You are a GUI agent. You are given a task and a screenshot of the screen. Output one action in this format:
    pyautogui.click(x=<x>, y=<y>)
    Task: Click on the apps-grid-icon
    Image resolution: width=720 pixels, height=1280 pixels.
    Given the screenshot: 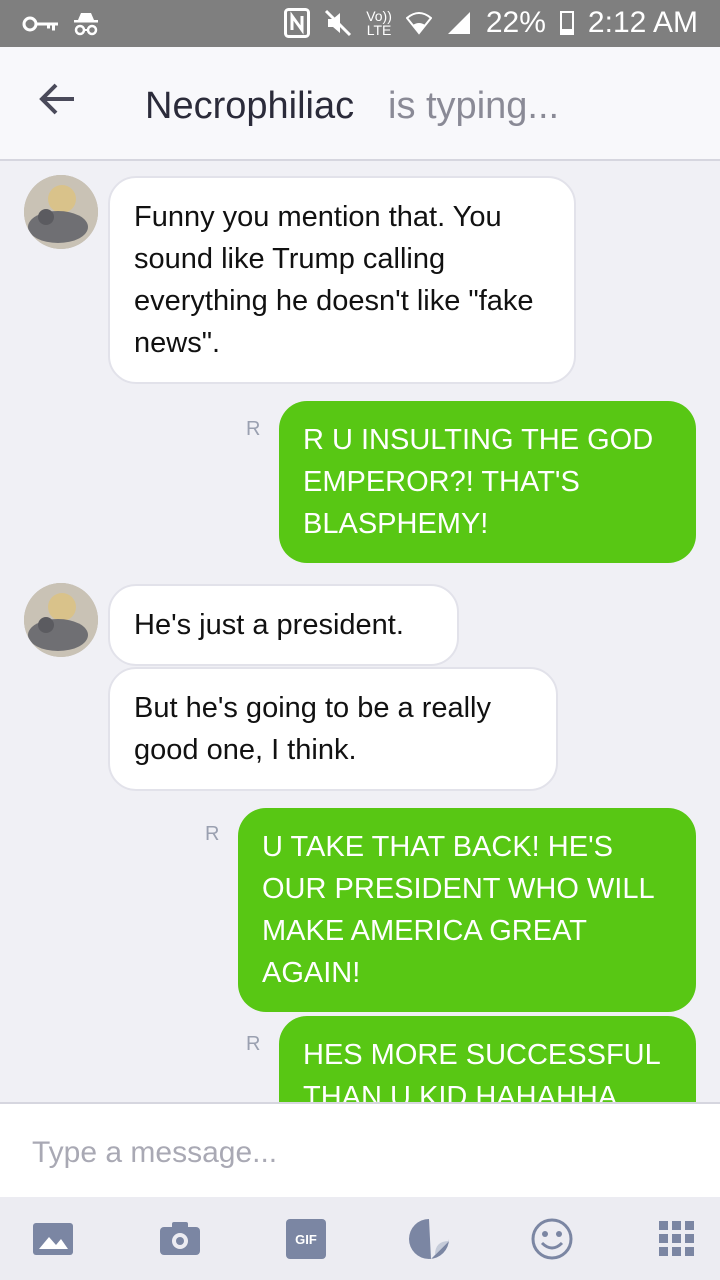 What is the action you would take?
    pyautogui.click(x=677, y=1239)
    